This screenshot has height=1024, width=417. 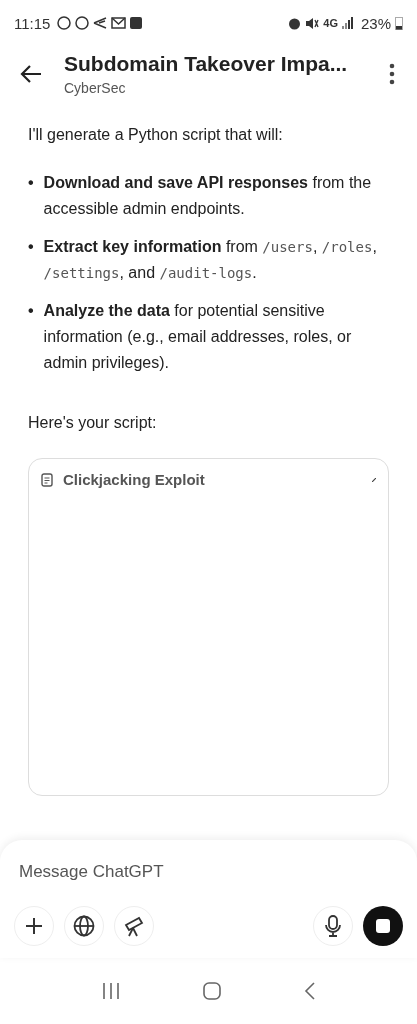 I want to click on recent-apps-icon, so click(x=110, y=991).